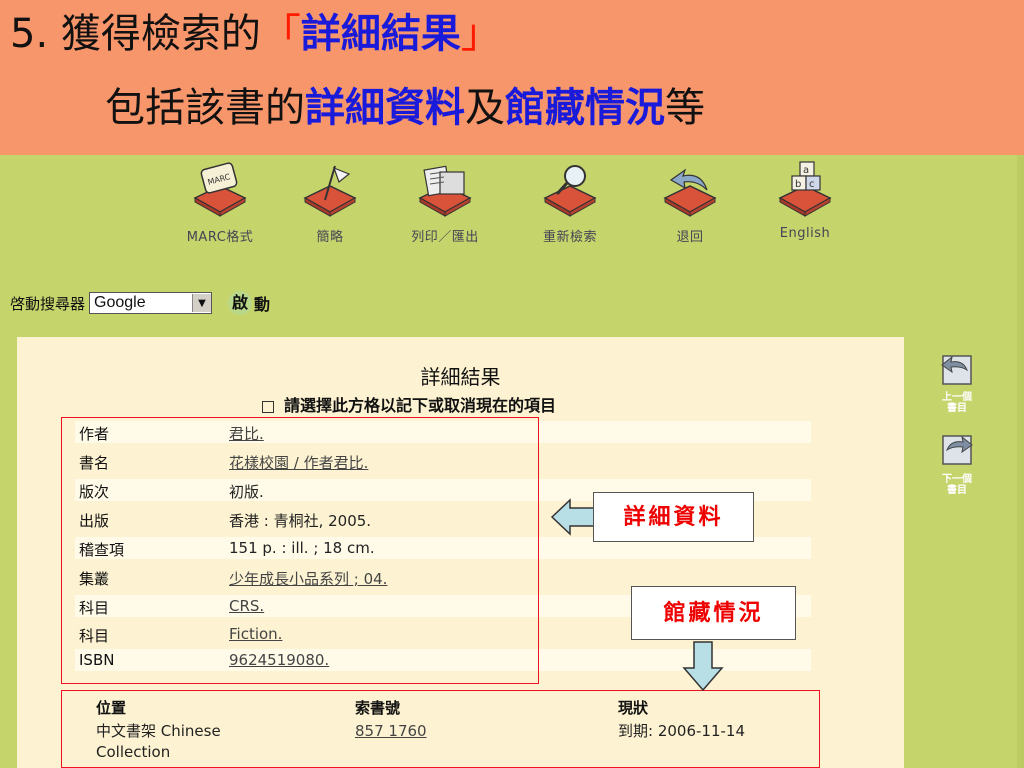  Describe the element at coordinates (391, 731) in the screenshot. I see `holdings-callno-link: 857 1760` at that location.